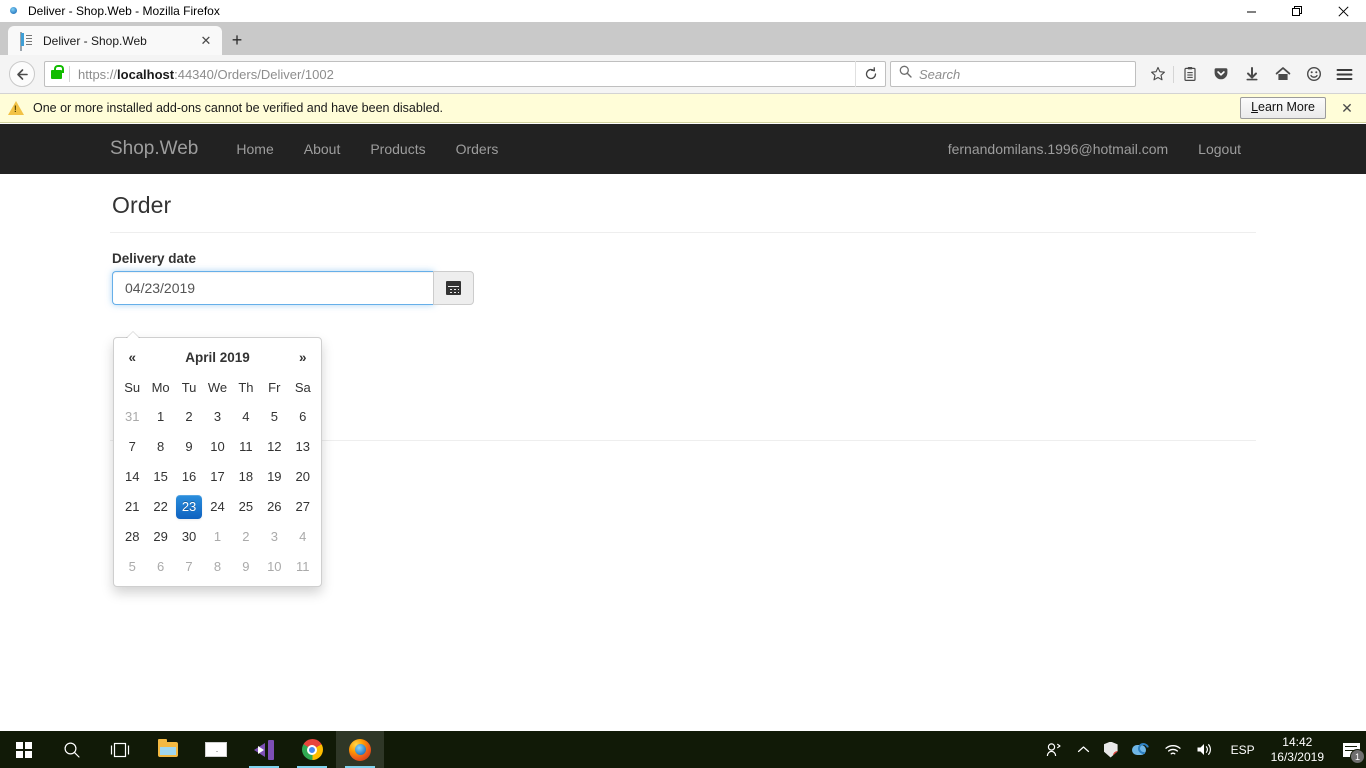 The image size is (1366, 768). I want to click on datepicker-day: 15, so click(160, 477).